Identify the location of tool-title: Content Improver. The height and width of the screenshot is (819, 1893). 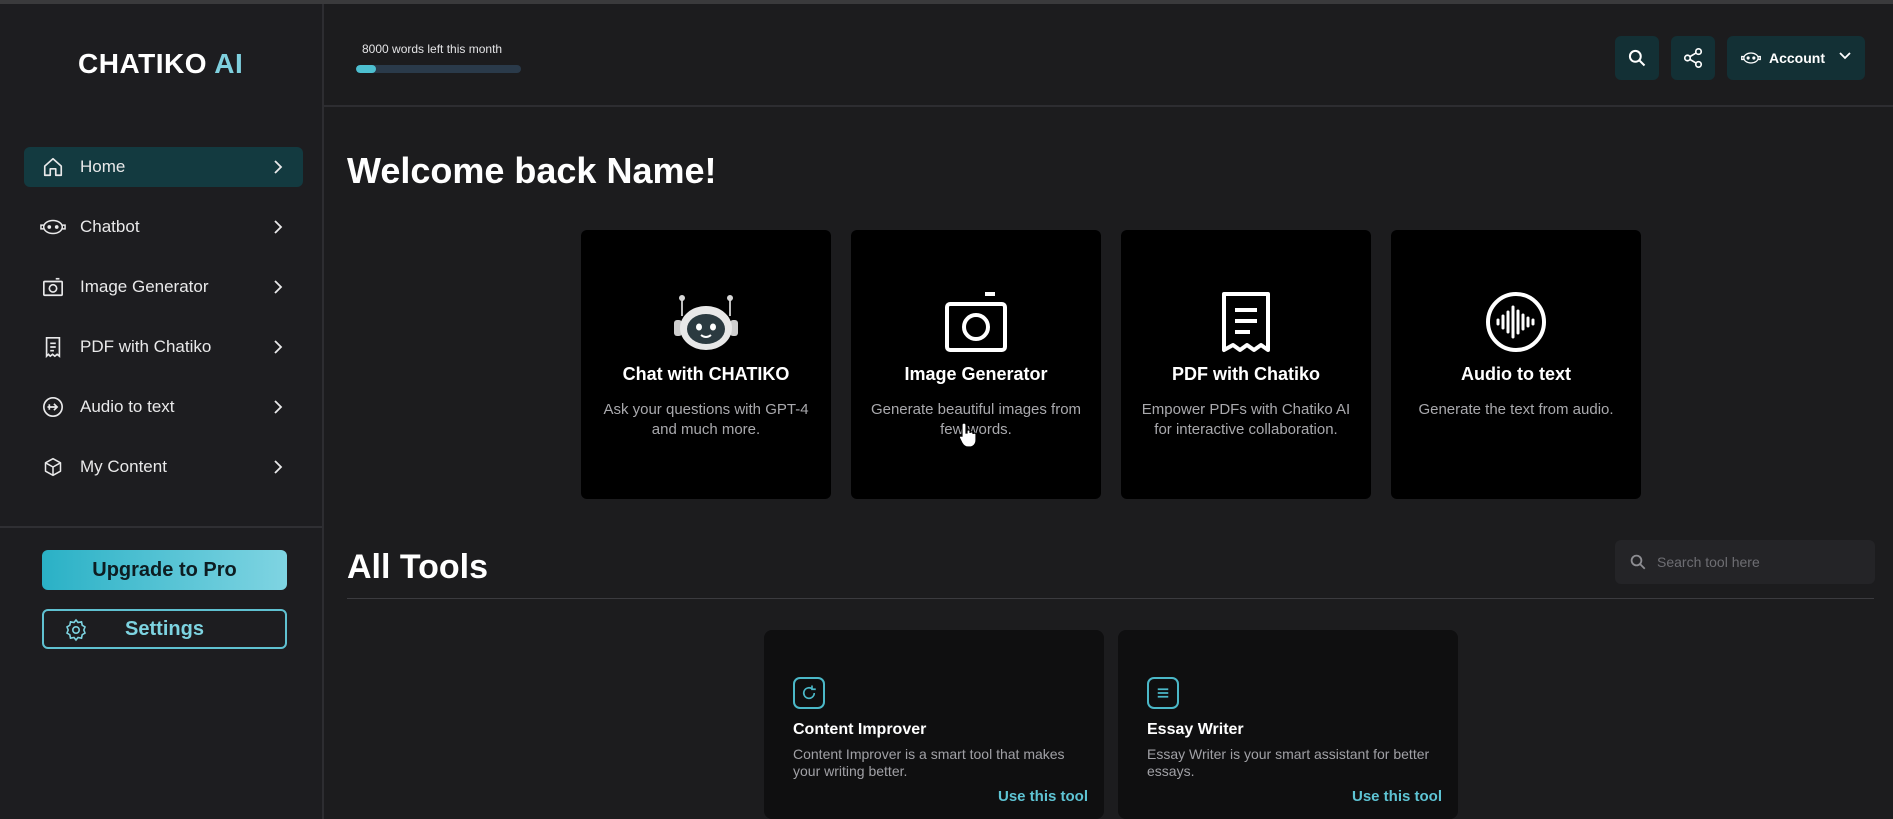
(860, 729).